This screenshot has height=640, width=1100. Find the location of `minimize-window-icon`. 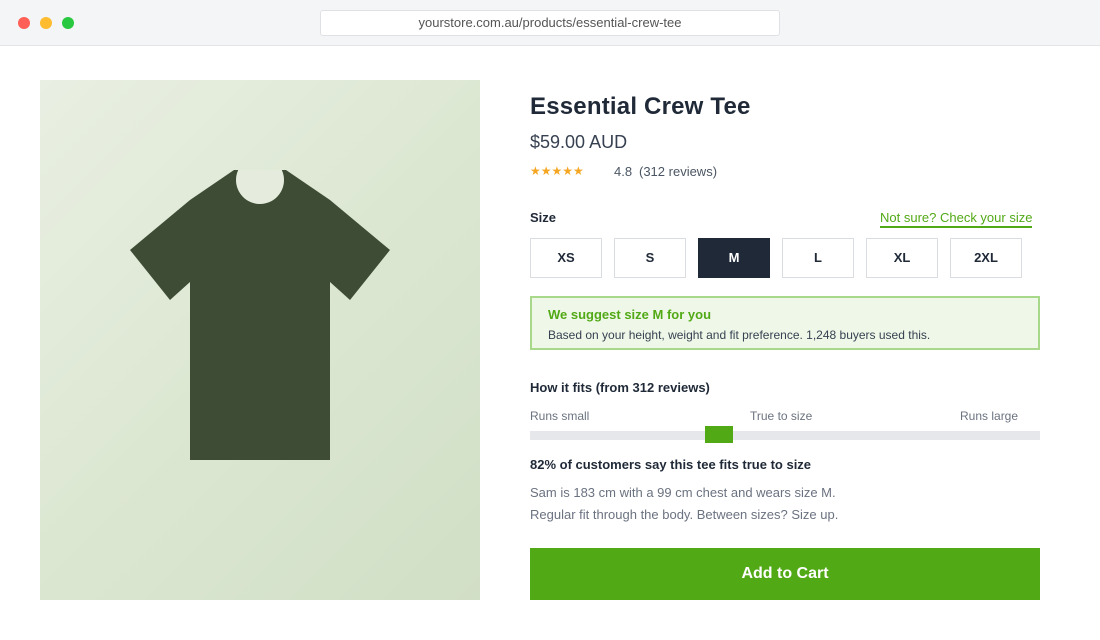

minimize-window-icon is located at coordinates (46, 23).